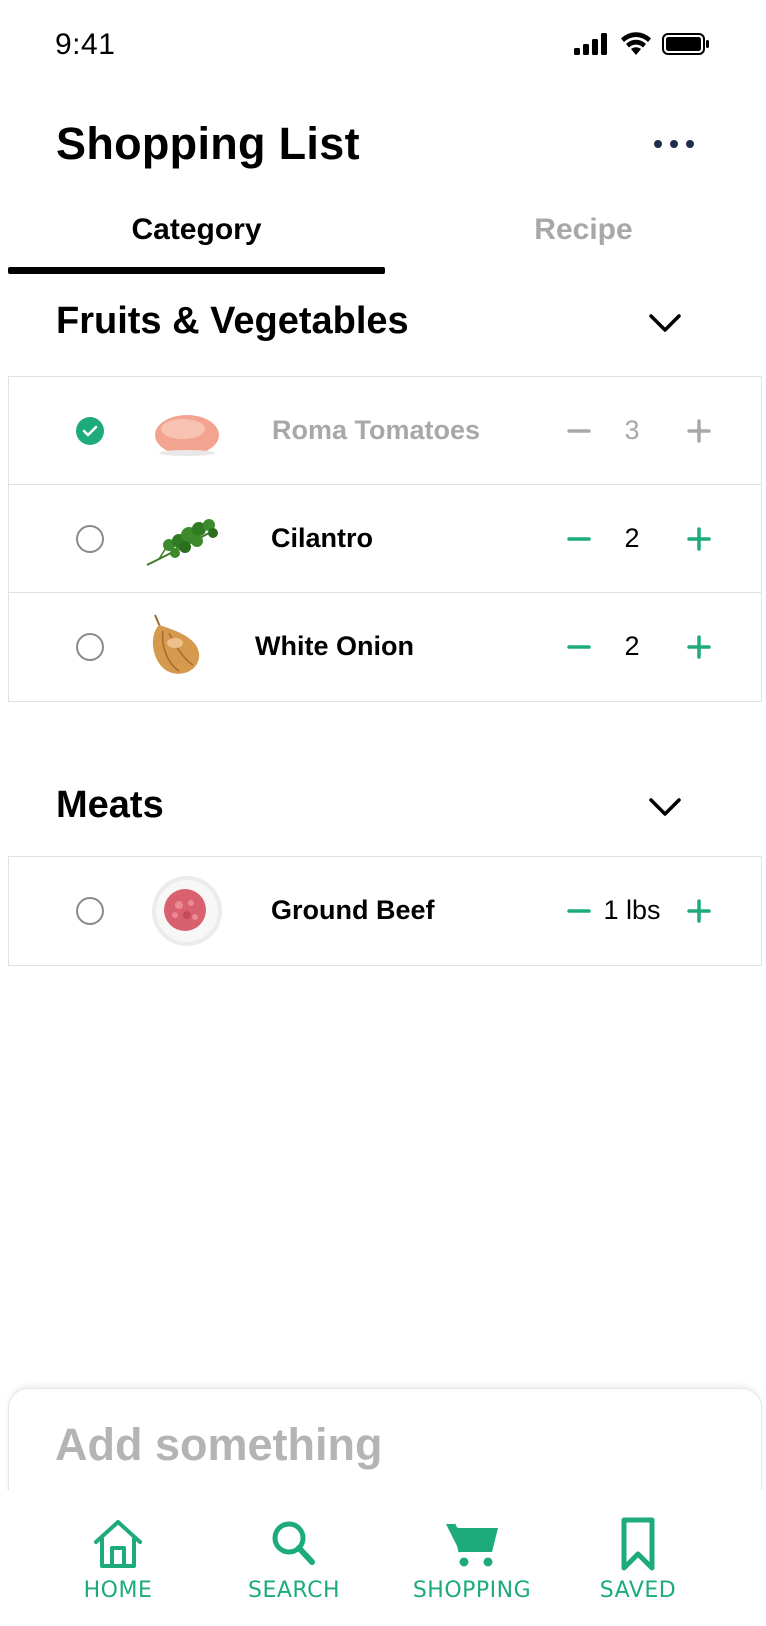  Describe the element at coordinates (176, 644) in the screenshot. I see `onion-image` at that location.